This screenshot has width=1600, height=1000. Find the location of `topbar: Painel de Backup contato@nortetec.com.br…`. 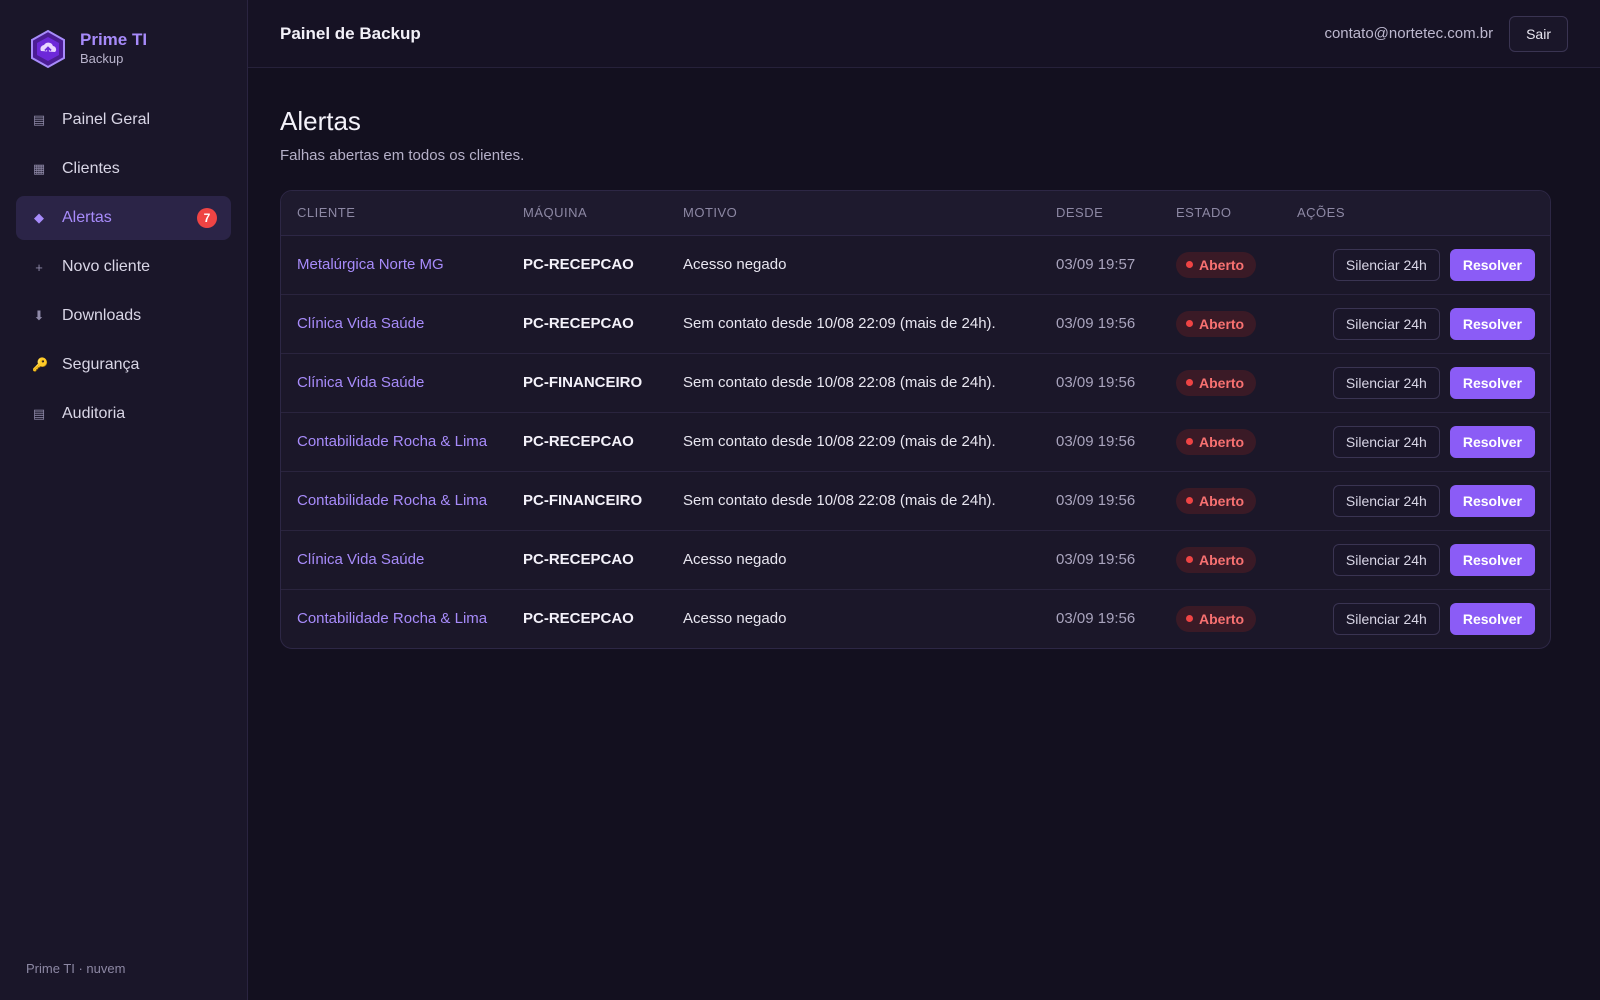

topbar: Painel de Backup contato@nortetec.com.br… is located at coordinates (924, 34).